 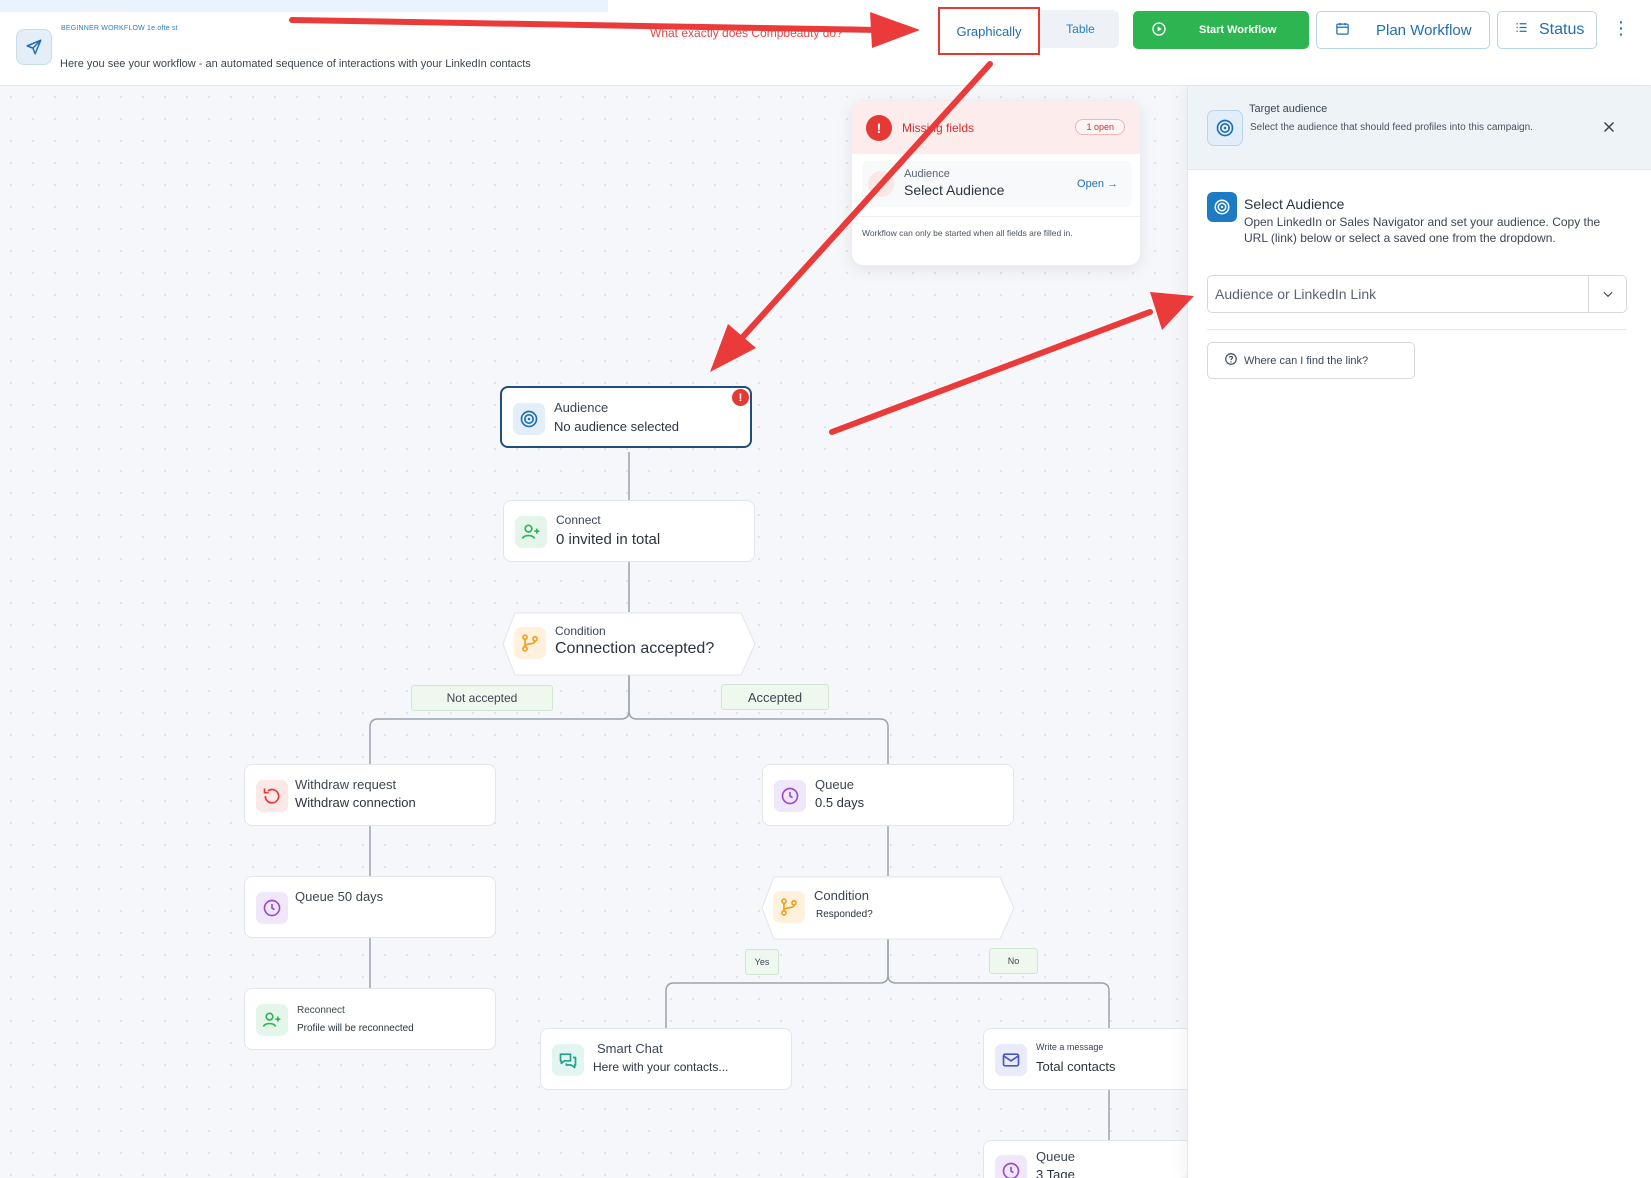 What do you see at coordinates (339, 896) in the screenshot?
I see `node-label: Queue 50 days` at bounding box center [339, 896].